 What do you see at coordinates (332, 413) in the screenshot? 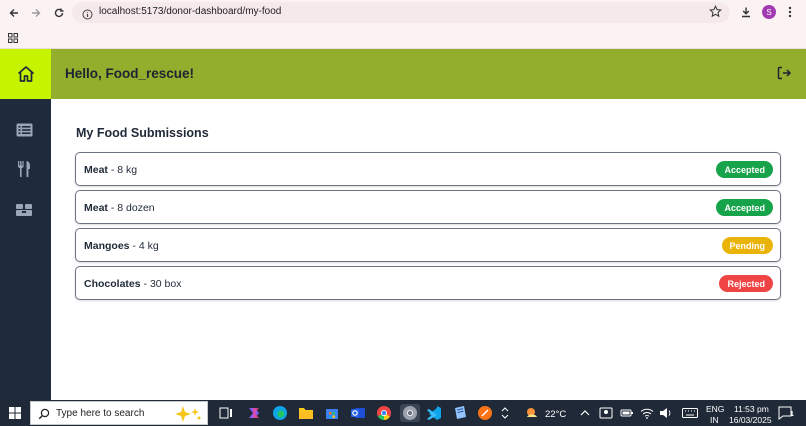
I see `store-icon` at bounding box center [332, 413].